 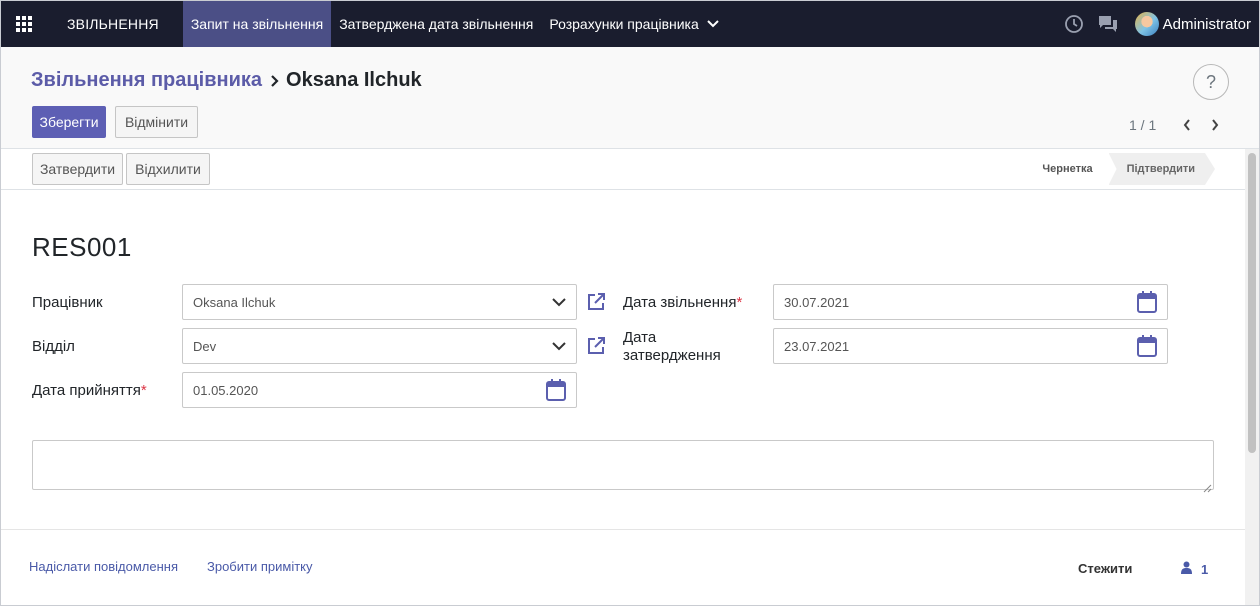 What do you see at coordinates (205, 346) in the screenshot?
I see `department-value: Dev` at bounding box center [205, 346].